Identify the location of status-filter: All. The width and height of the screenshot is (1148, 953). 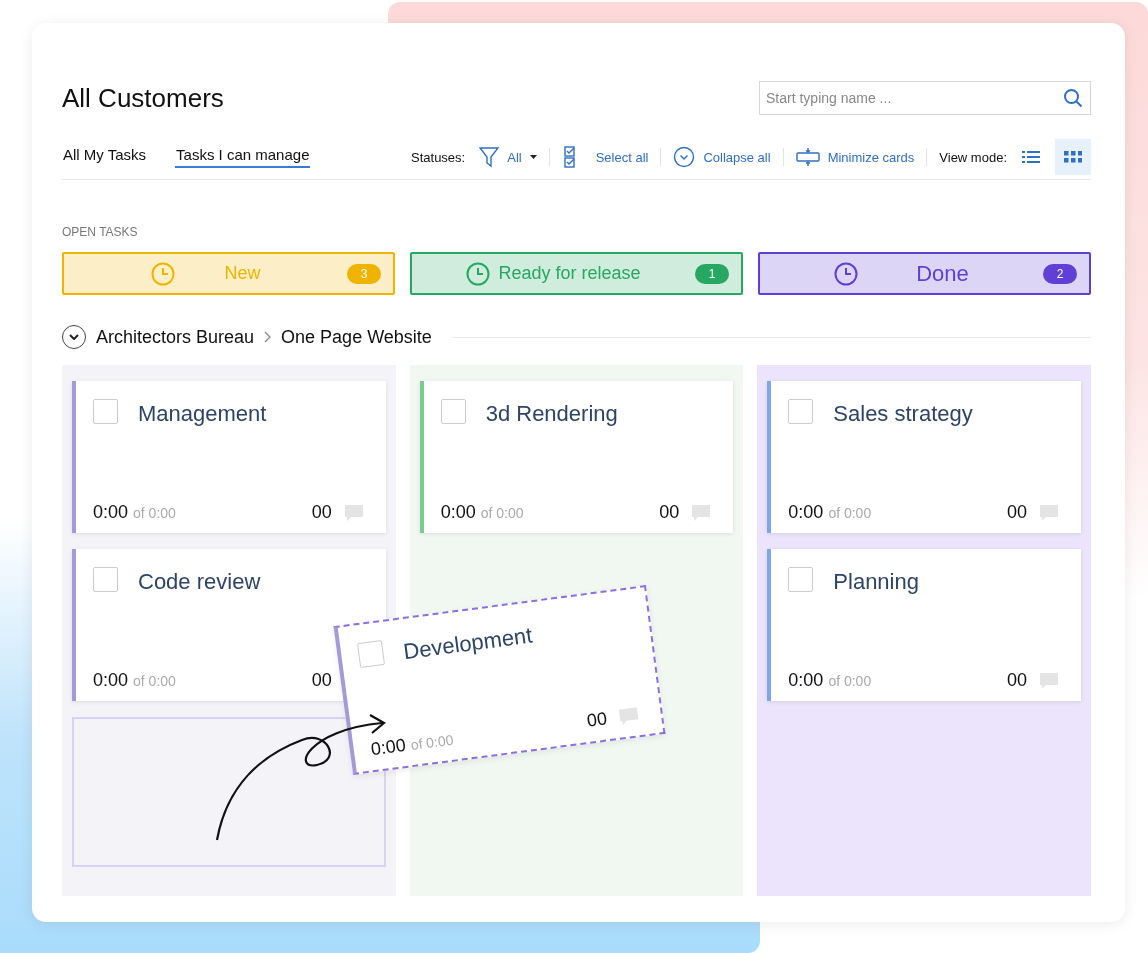
(508, 157).